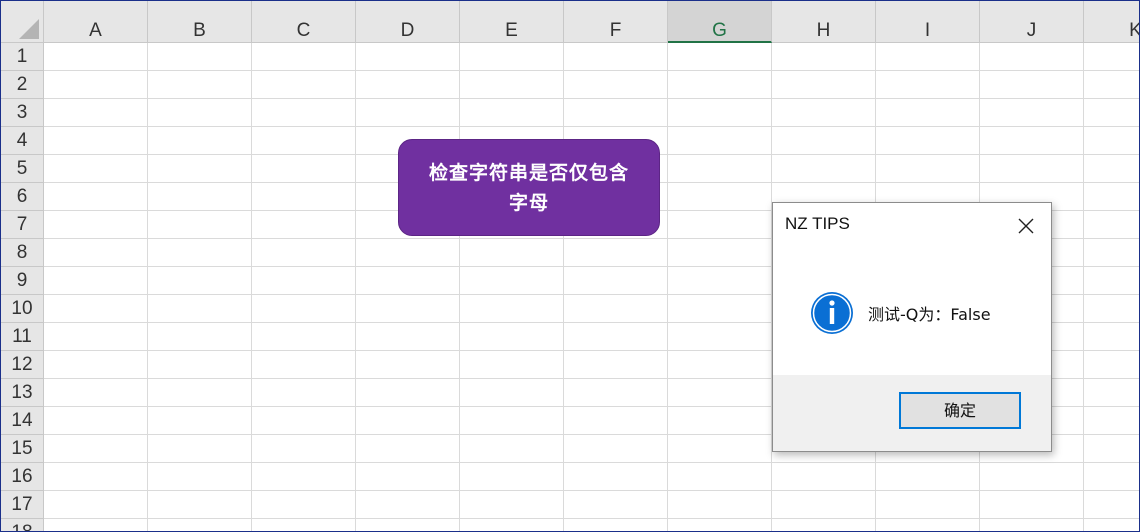  What do you see at coordinates (22, 57) in the screenshot?
I see `row-header-1: 1` at bounding box center [22, 57].